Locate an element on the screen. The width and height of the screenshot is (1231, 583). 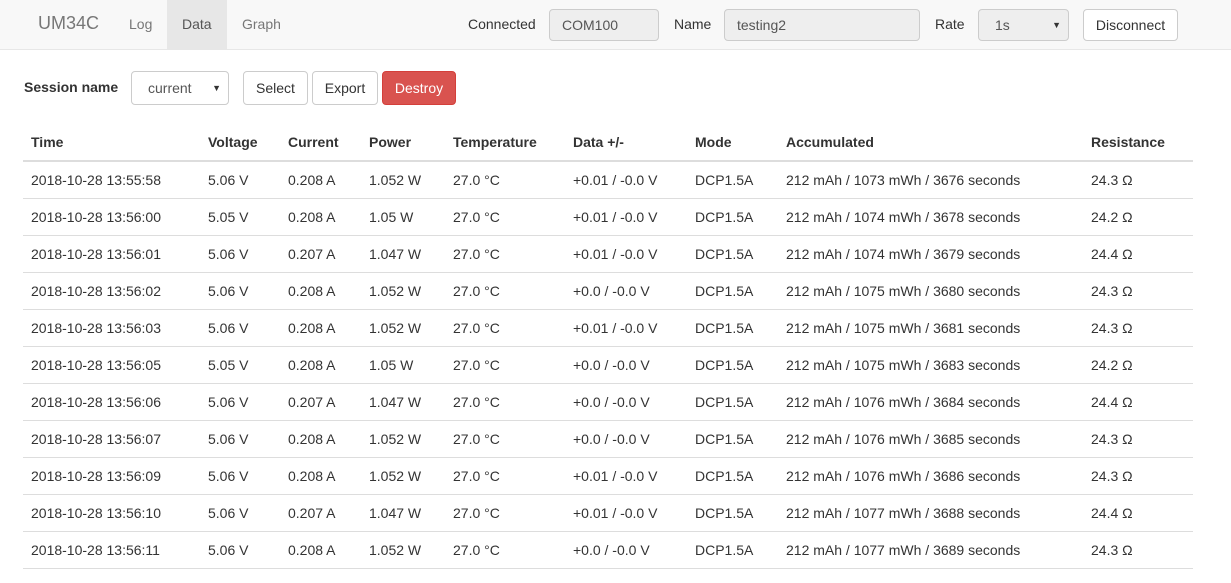
tab-graph: Graph is located at coordinates (261, 24).